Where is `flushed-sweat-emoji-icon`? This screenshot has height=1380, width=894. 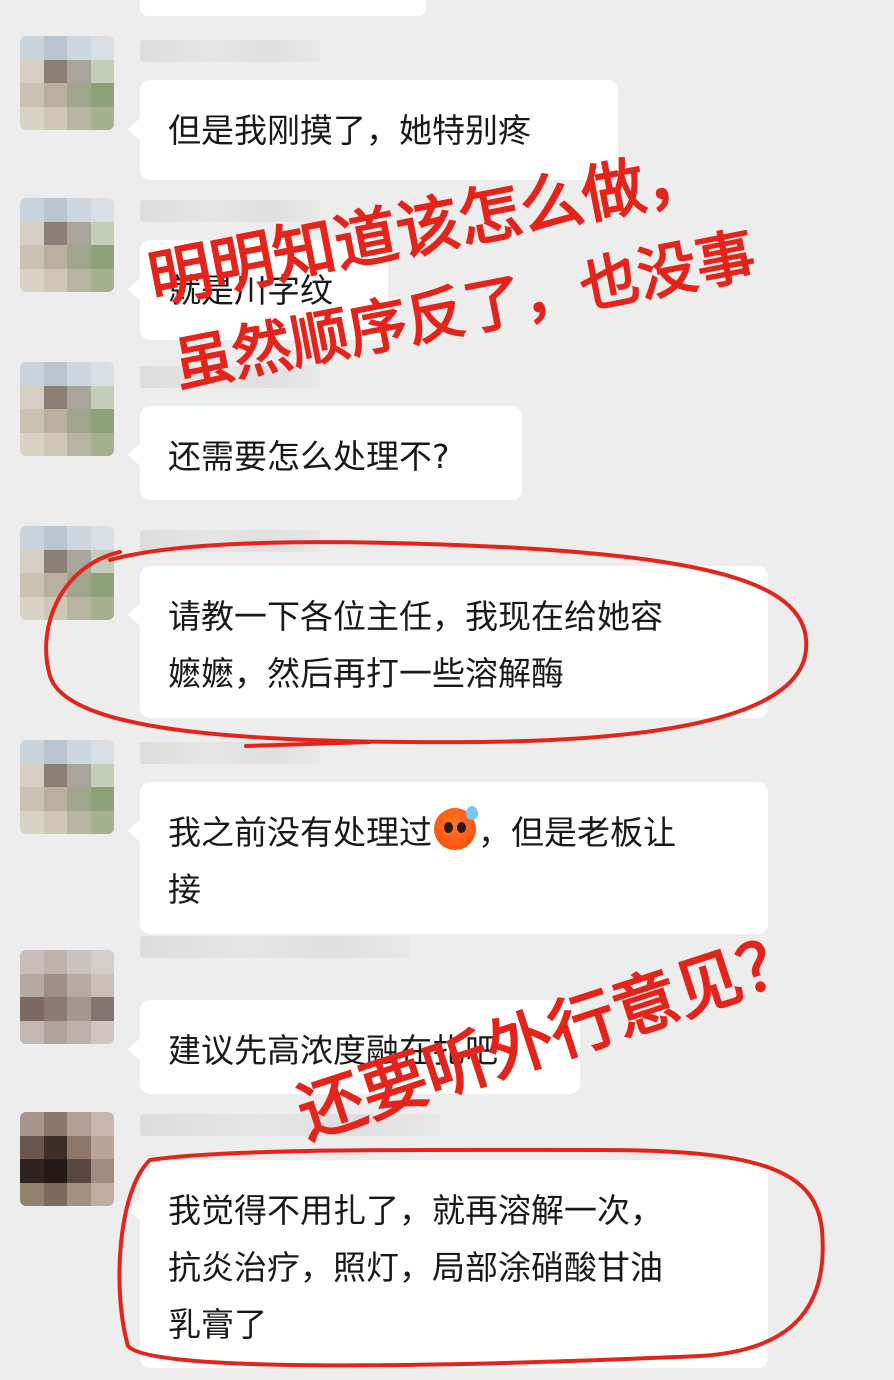 flushed-sweat-emoji-icon is located at coordinates (456, 828).